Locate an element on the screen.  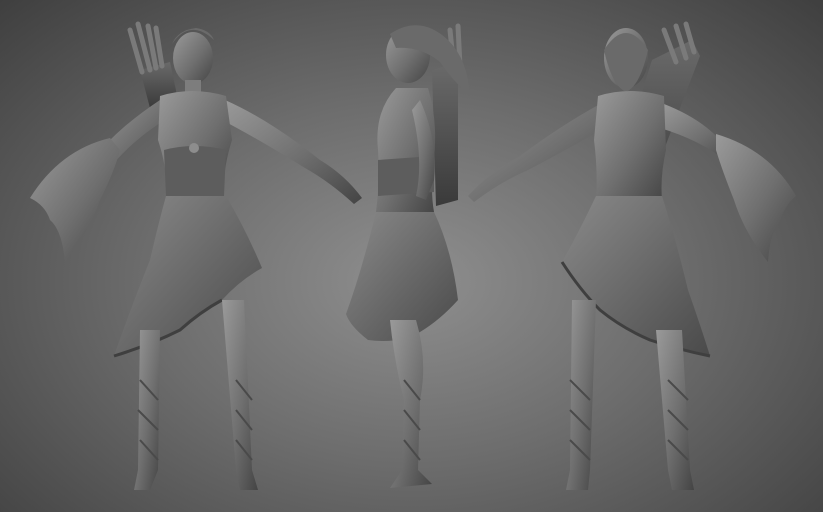
back-sleeve-ruffle is located at coordinates (756, 198).